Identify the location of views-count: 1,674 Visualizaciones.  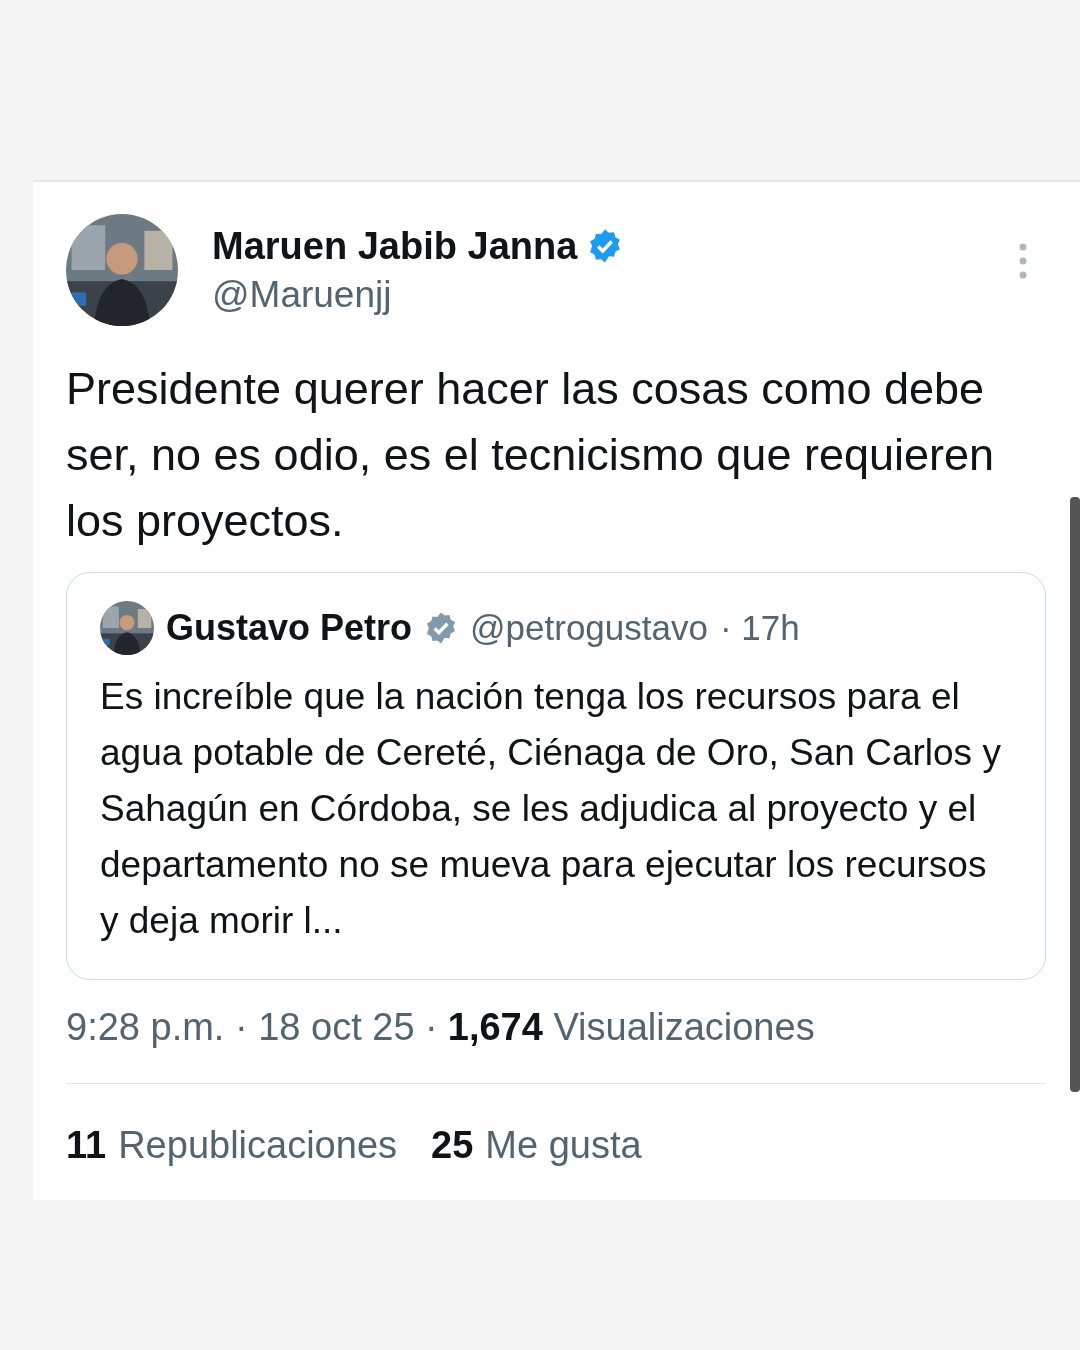
(631, 1027).